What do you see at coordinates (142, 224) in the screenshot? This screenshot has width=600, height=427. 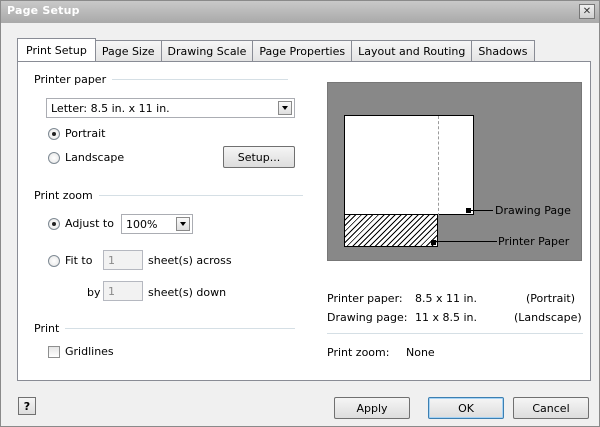 I see `zoom-percent-value: 100%` at bounding box center [142, 224].